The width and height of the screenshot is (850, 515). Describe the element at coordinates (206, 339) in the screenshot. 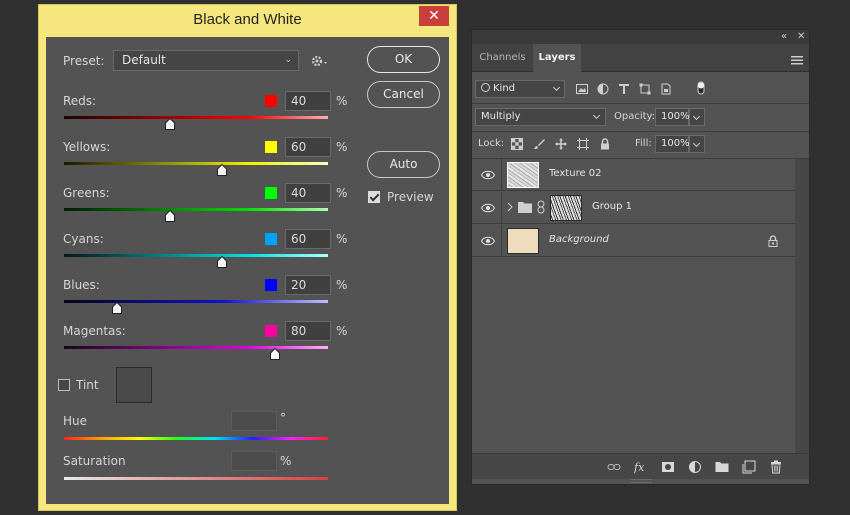

I see `channel-row-magentas: Magentas: 80 %` at that location.